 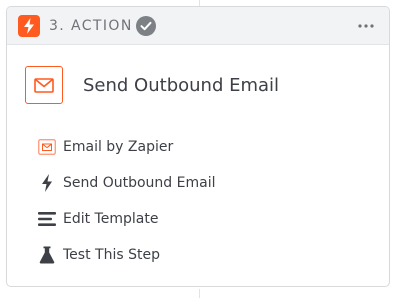 I want to click on menu-item-label: Test This Step, so click(x=111, y=255).